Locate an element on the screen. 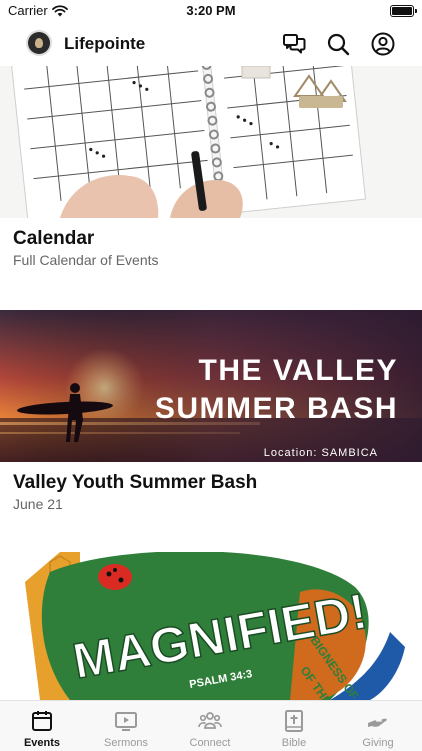  tab-label: Sermons is located at coordinates (126, 743).